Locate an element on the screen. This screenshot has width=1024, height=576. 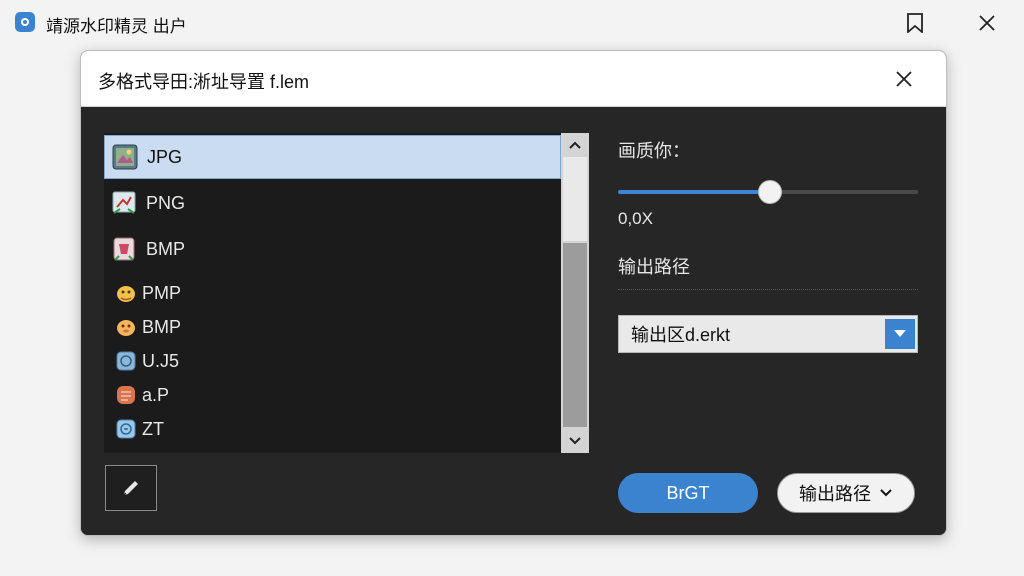
ap-file-icon is located at coordinates (126, 395).